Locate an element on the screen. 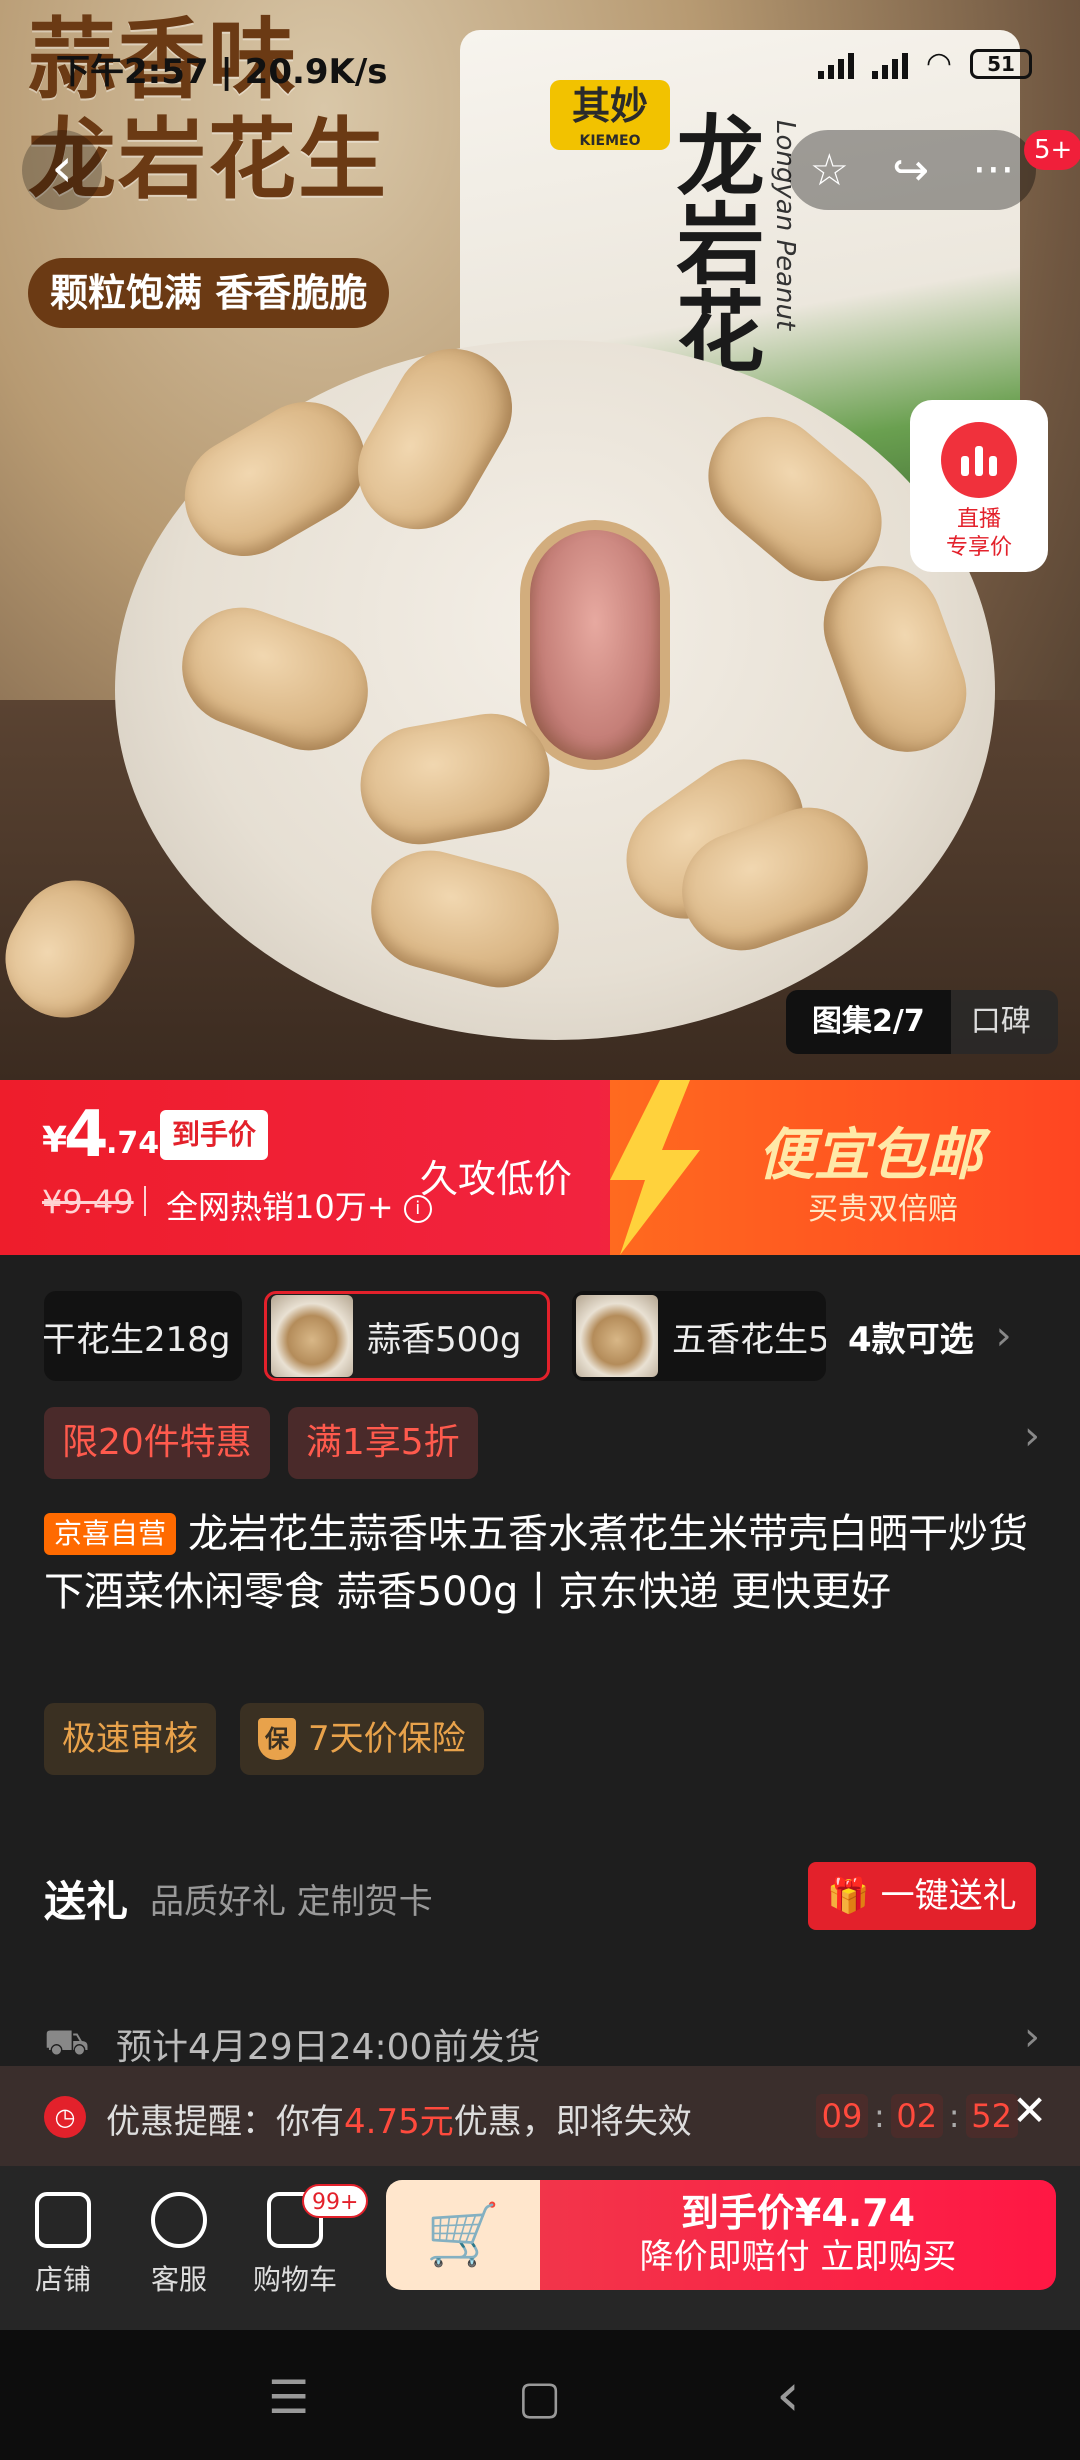  price-slogan: 久攻低价 is located at coordinates (496, 1179).